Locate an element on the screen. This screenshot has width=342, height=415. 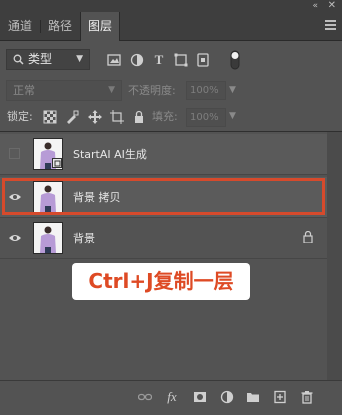
tab-paths: 路径 is located at coordinates (60, 26).